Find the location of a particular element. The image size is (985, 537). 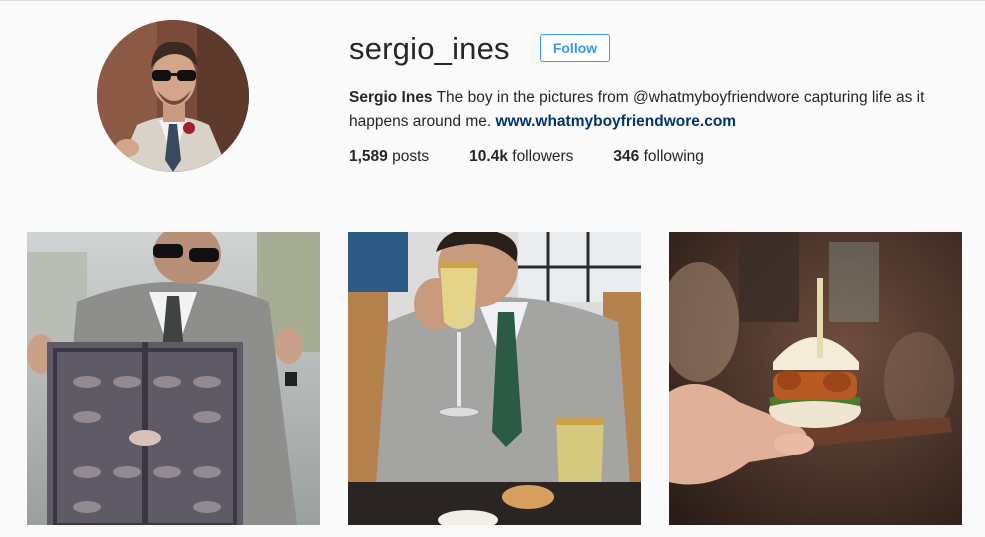

following-stat: 346 following is located at coordinates (658, 157).